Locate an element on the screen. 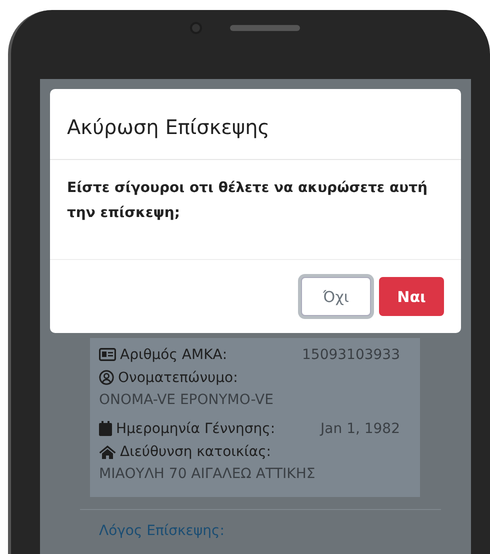 The width and height of the screenshot is (490, 554). calendar-icon is located at coordinates (105, 428).